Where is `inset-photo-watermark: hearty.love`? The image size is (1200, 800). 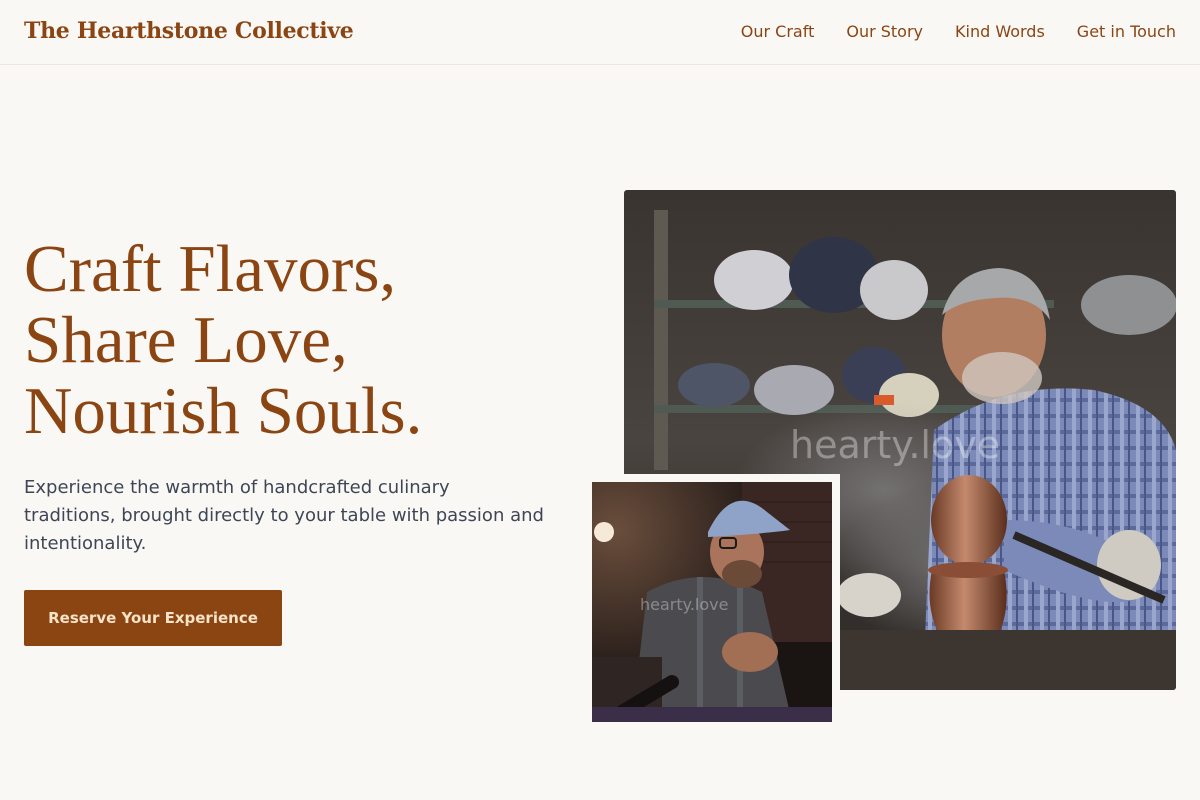
inset-photo-watermark: hearty.love is located at coordinates (684, 604).